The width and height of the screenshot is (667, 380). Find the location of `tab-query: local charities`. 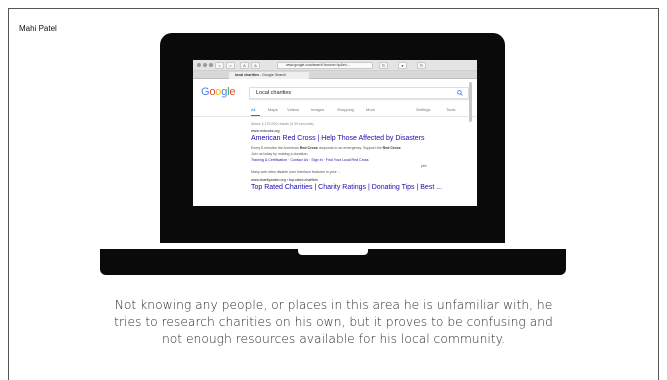

tab-query: local charities is located at coordinates (247, 75).